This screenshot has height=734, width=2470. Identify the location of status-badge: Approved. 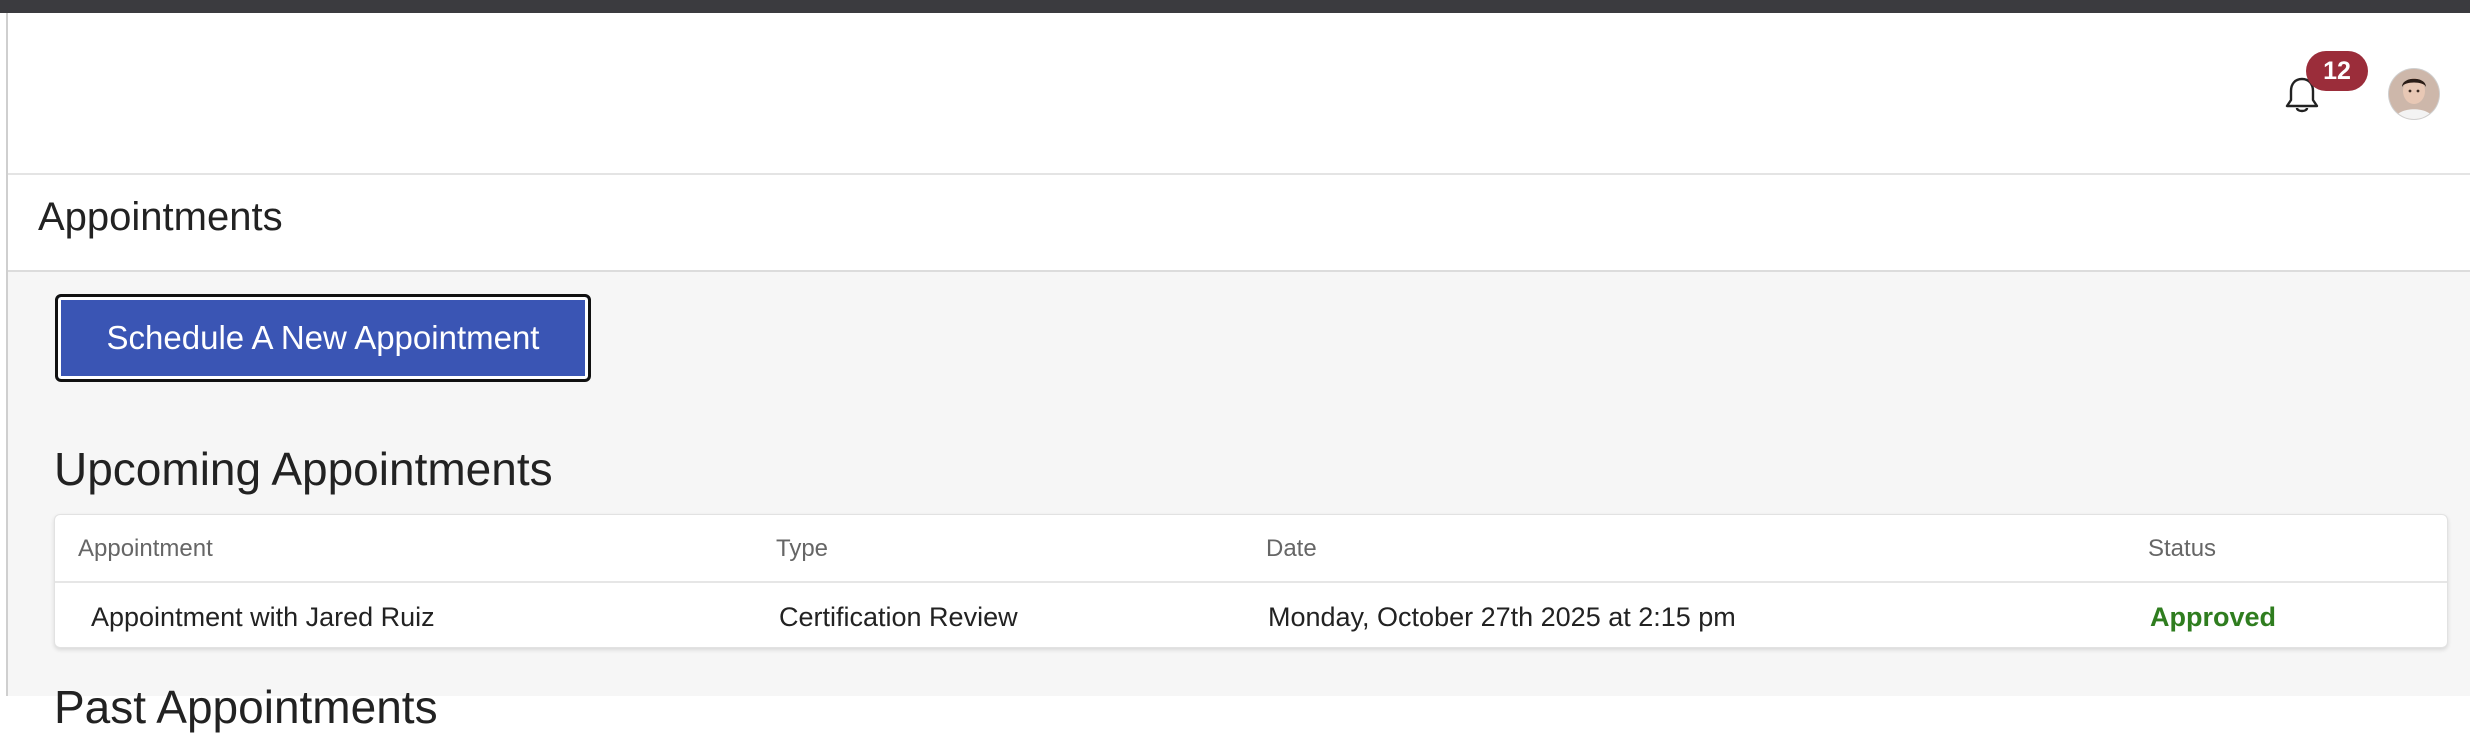
(2213, 617).